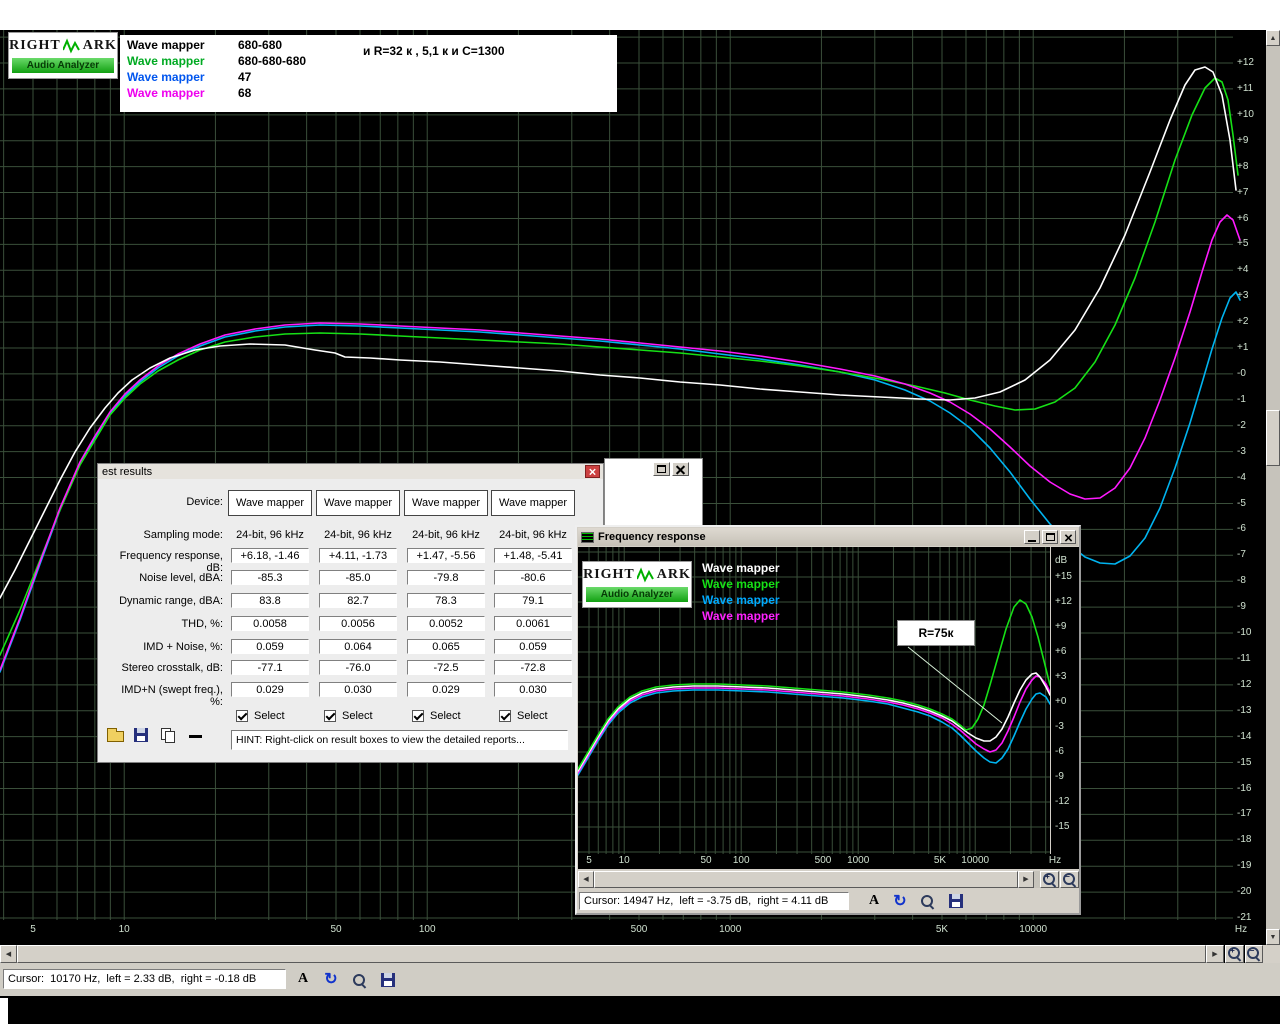 The width and height of the screenshot is (1280, 1024). I want to click on test-results-titlebar: est results, so click(350, 471).